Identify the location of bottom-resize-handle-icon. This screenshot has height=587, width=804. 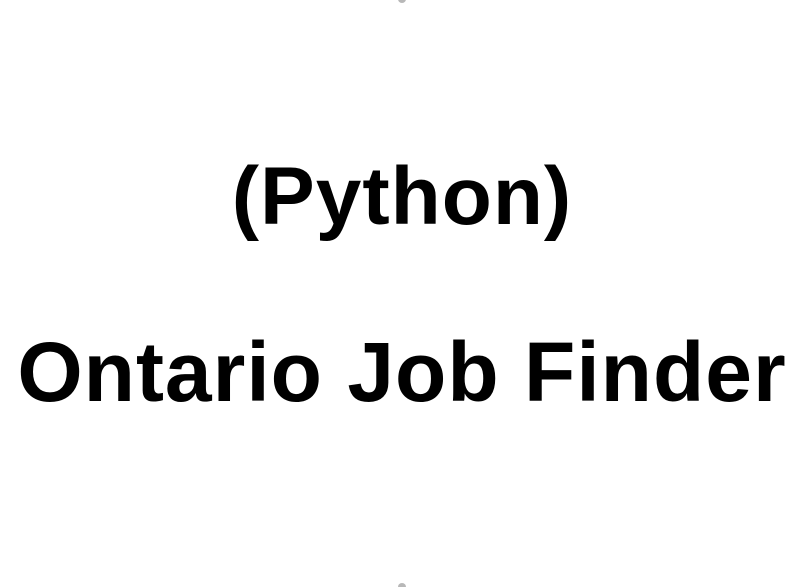
(402, 585).